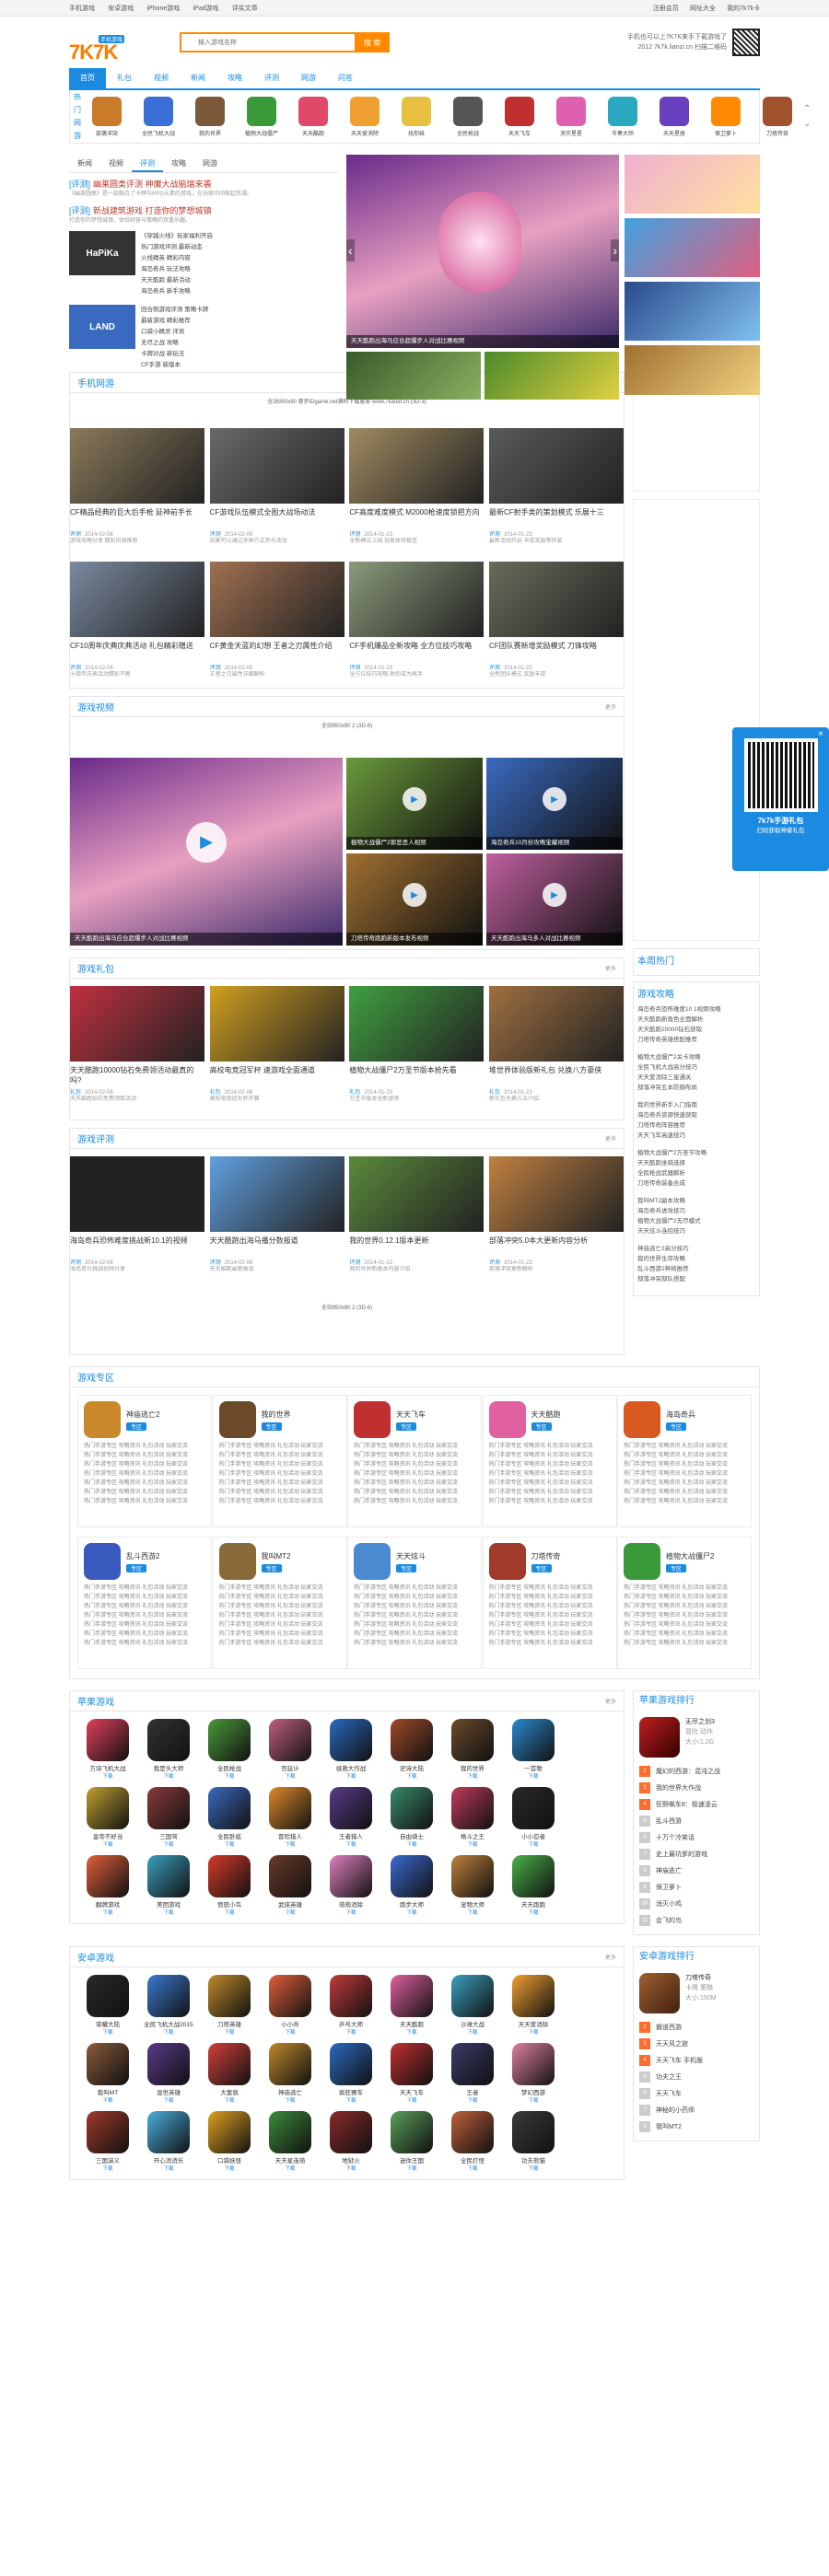 The height and width of the screenshot is (2576, 829). I want to click on news-tab: 网游, so click(210, 163).